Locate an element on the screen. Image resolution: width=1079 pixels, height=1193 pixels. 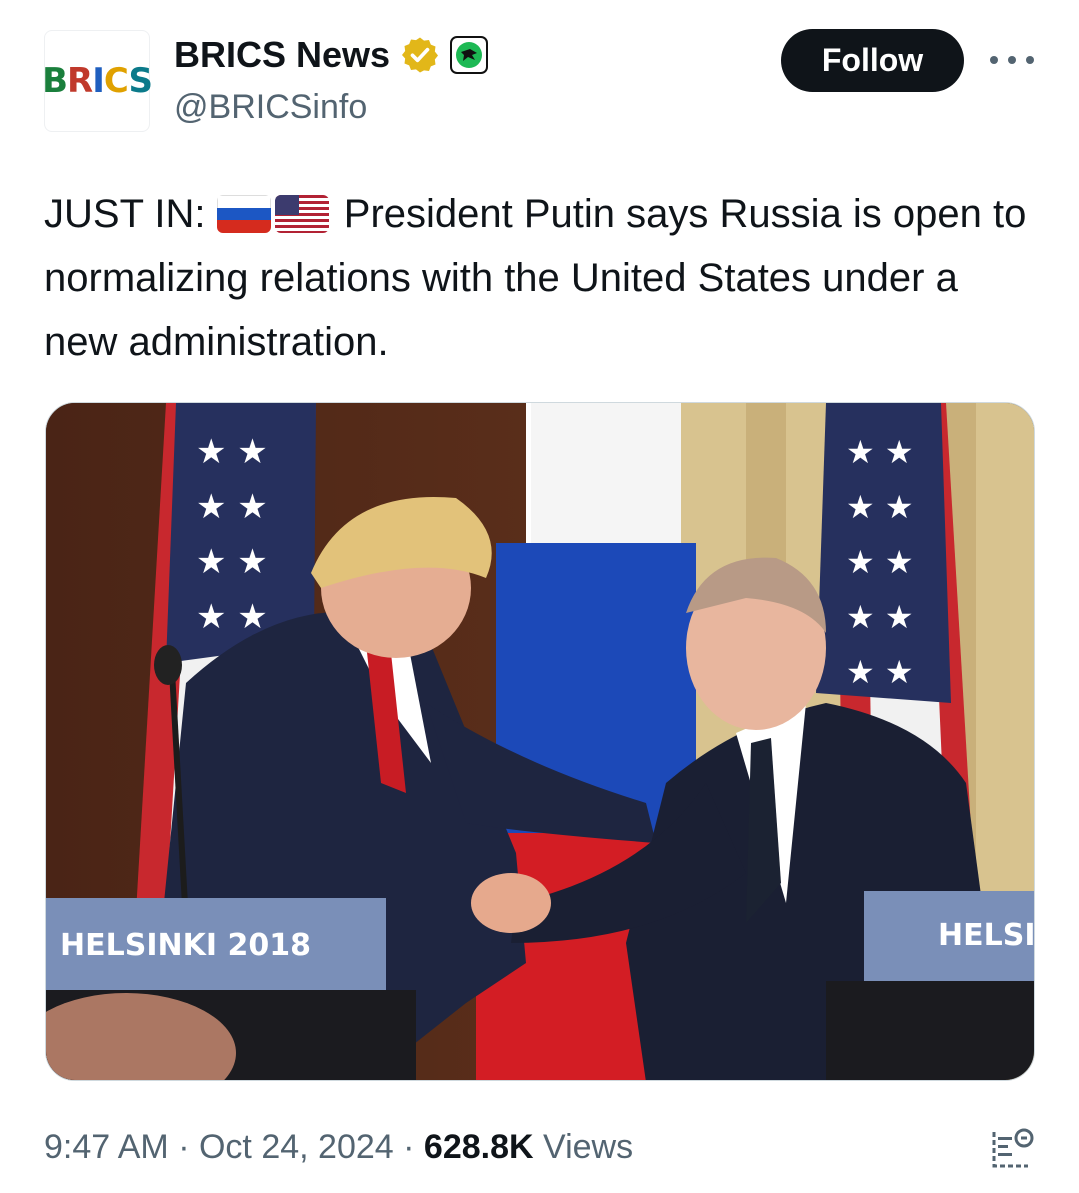
tweet-prefix: JUST IN: is located at coordinates (125, 214).